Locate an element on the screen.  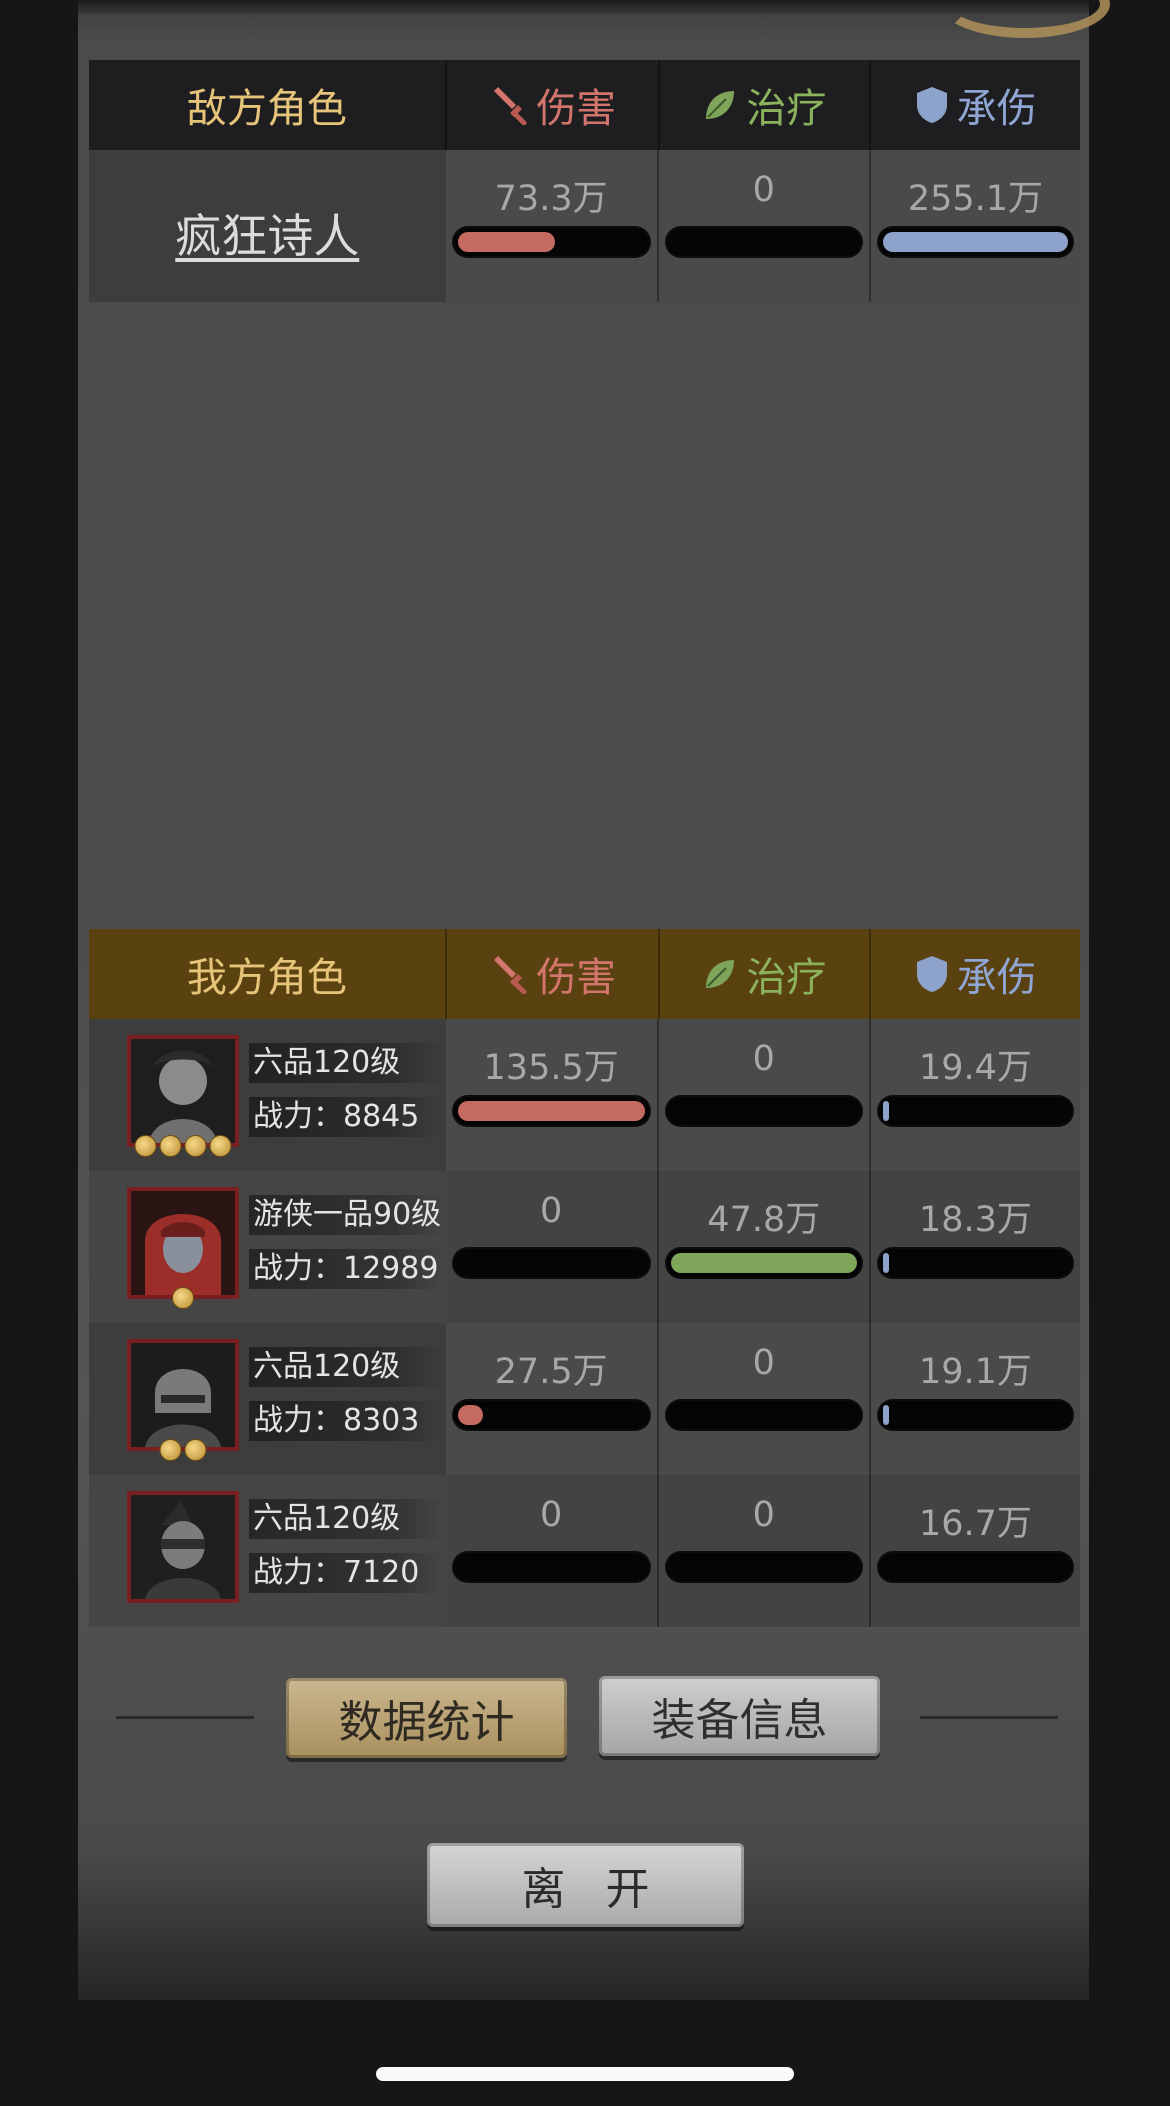
character-power: 战力：12989 is located at coordinates (346, 1269).